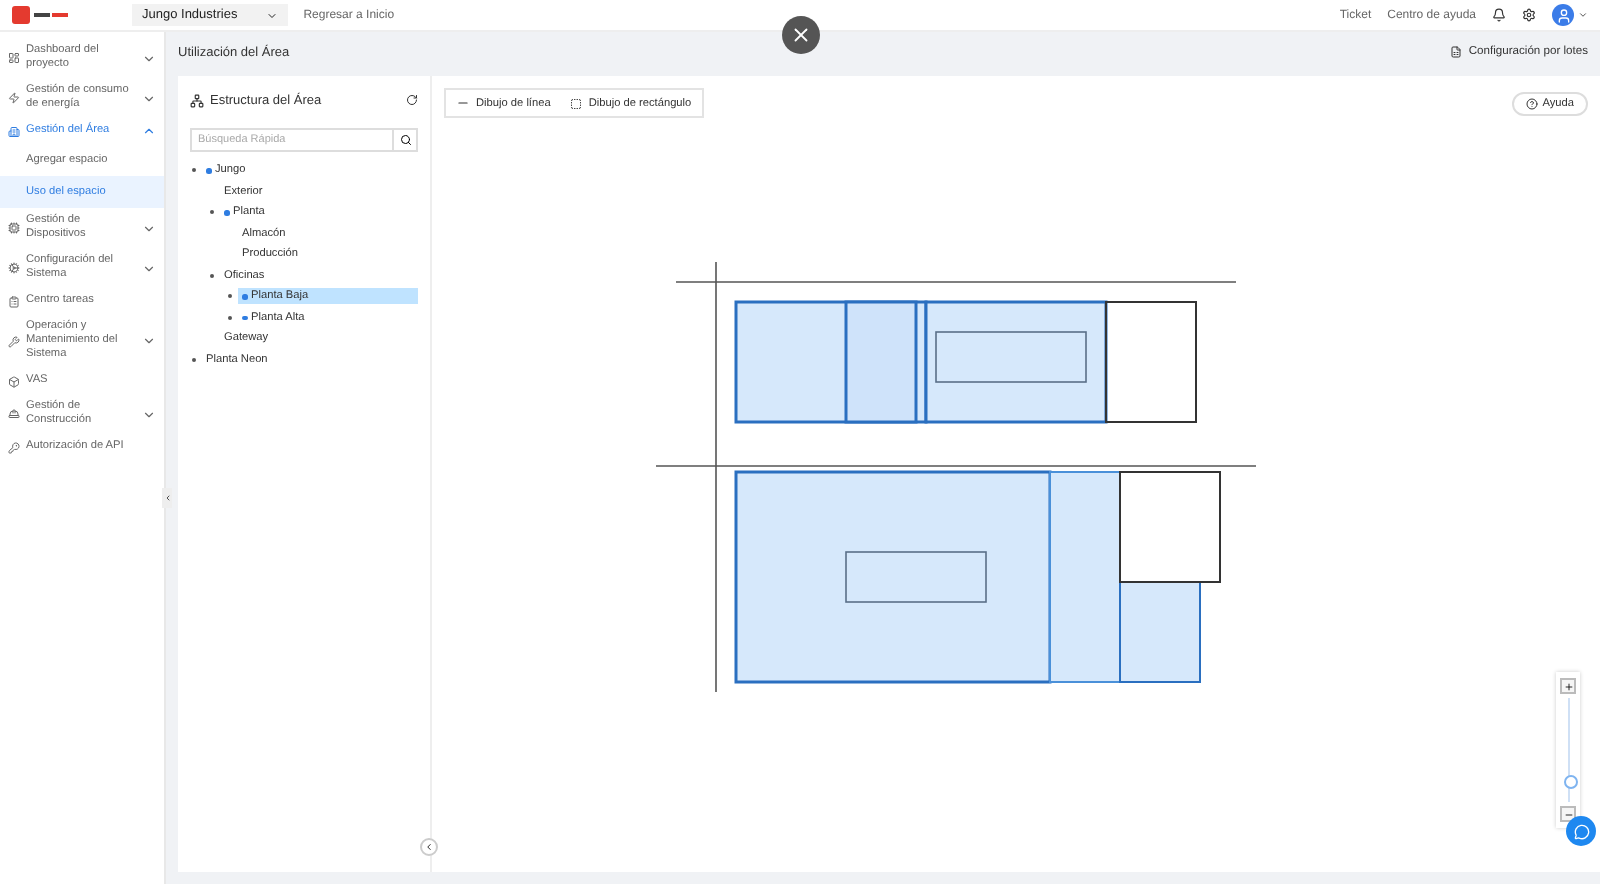 Image resolution: width=1600 pixels, height=884 pixels. What do you see at coordinates (412, 100) in the screenshot?
I see `refresh-icon` at bounding box center [412, 100].